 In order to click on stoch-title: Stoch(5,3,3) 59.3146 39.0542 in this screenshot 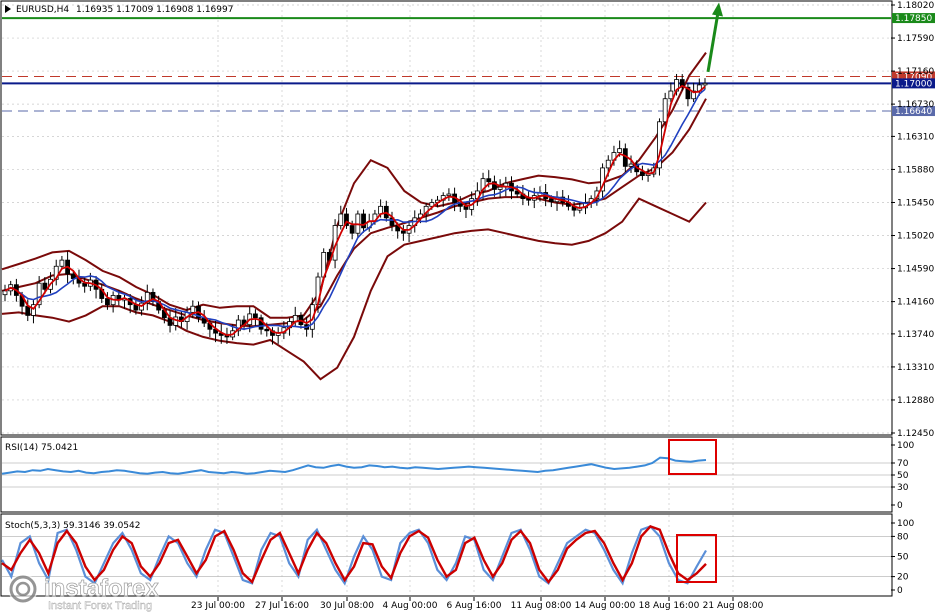, I will do `click(72, 526)`.